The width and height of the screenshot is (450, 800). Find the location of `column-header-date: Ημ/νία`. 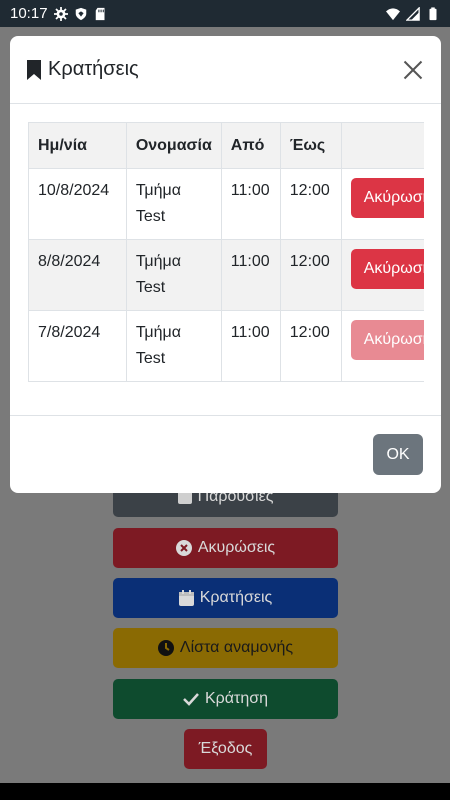

column-header-date: Ημ/νία is located at coordinates (77, 145).